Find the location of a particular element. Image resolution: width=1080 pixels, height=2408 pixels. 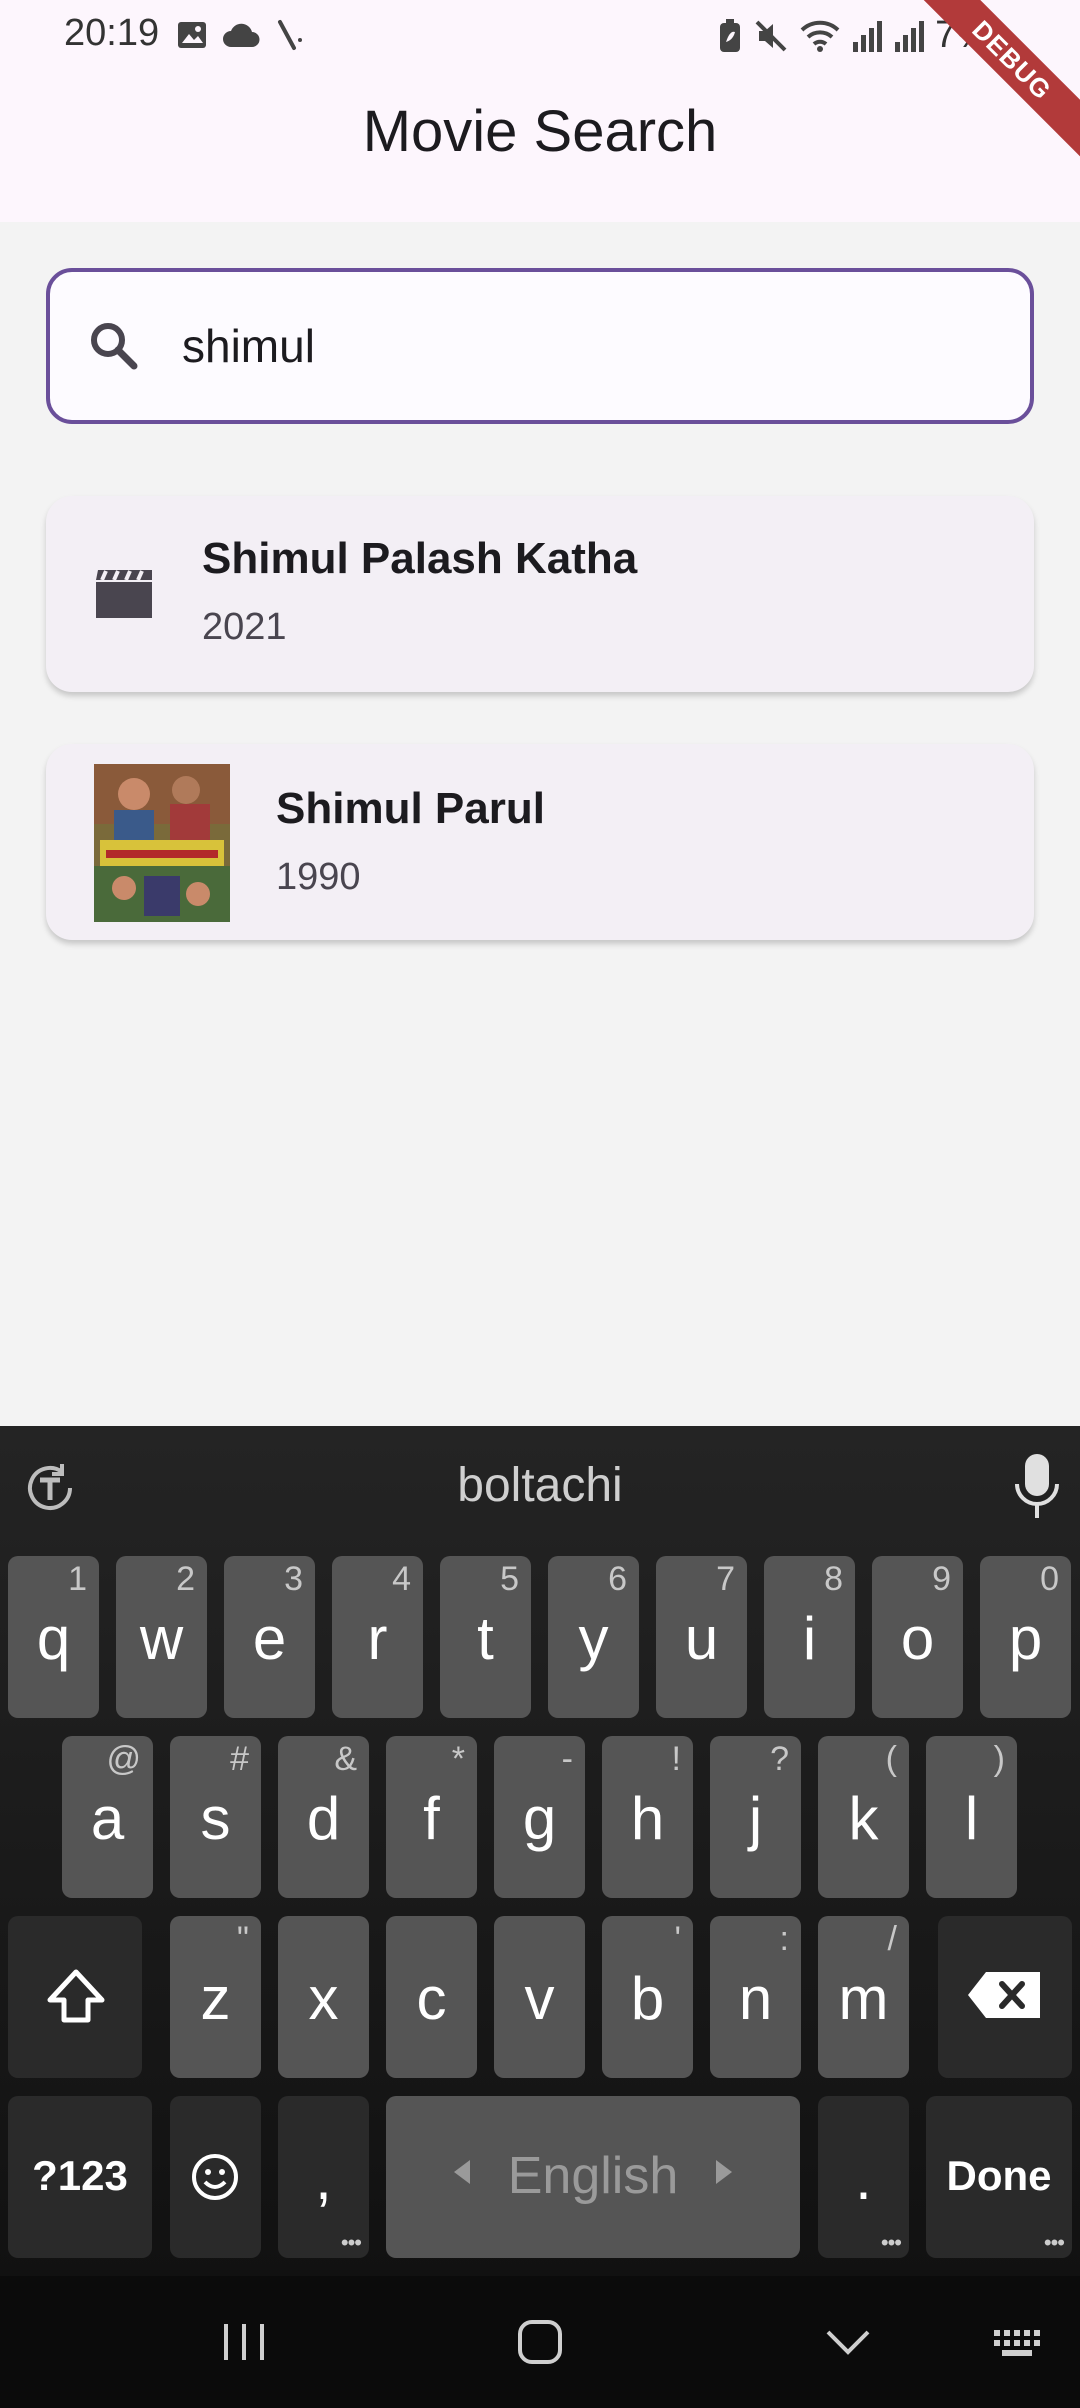

key-j: ? j is located at coordinates (755, 1817).